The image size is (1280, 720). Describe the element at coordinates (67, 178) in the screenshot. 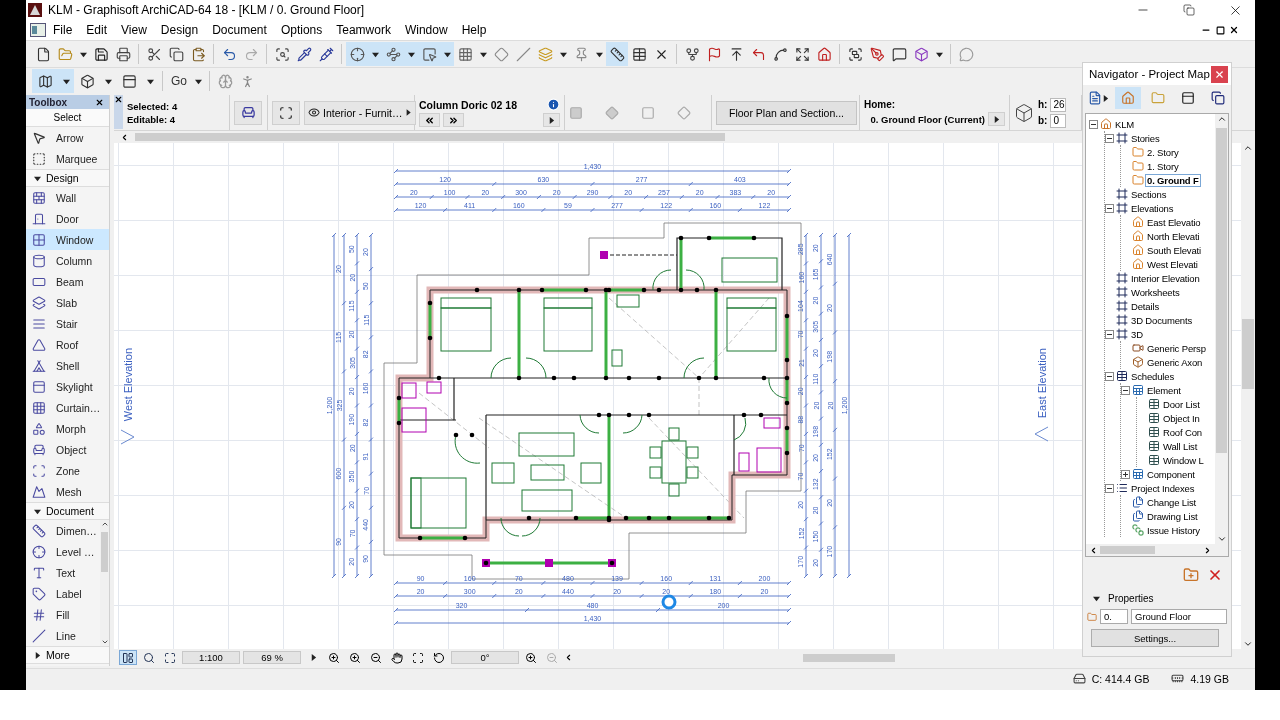

I see `section-header: Design` at that location.